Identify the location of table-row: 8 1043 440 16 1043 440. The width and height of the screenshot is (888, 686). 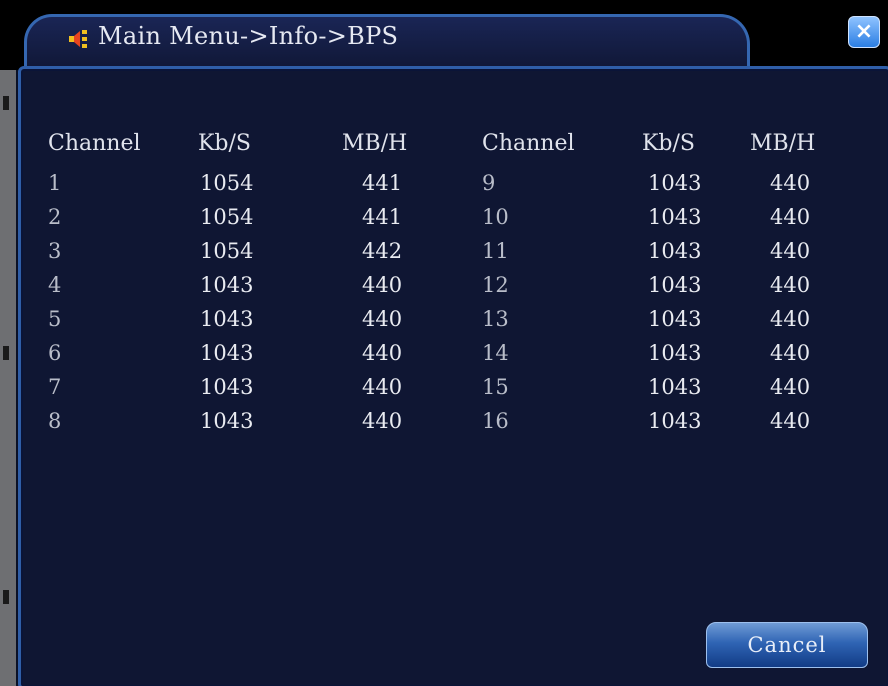
(444, 421).